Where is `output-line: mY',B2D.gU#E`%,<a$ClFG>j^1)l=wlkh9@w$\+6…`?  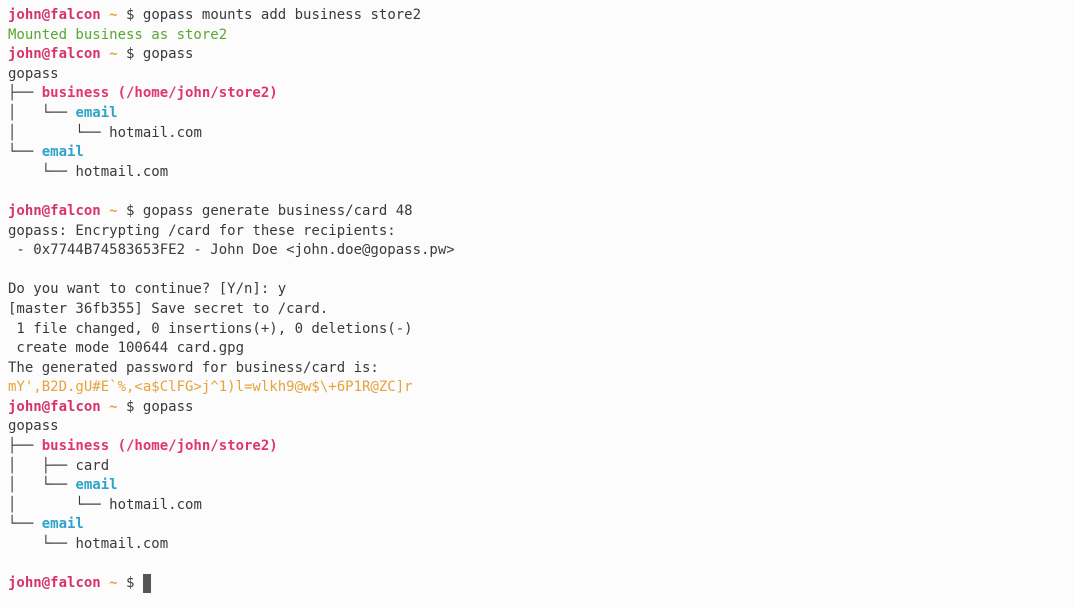
output-line: mY',B2D.gU#E`%,<a$ClFG>j^1)l=wlkh9@w$\+6… is located at coordinates (537, 388).